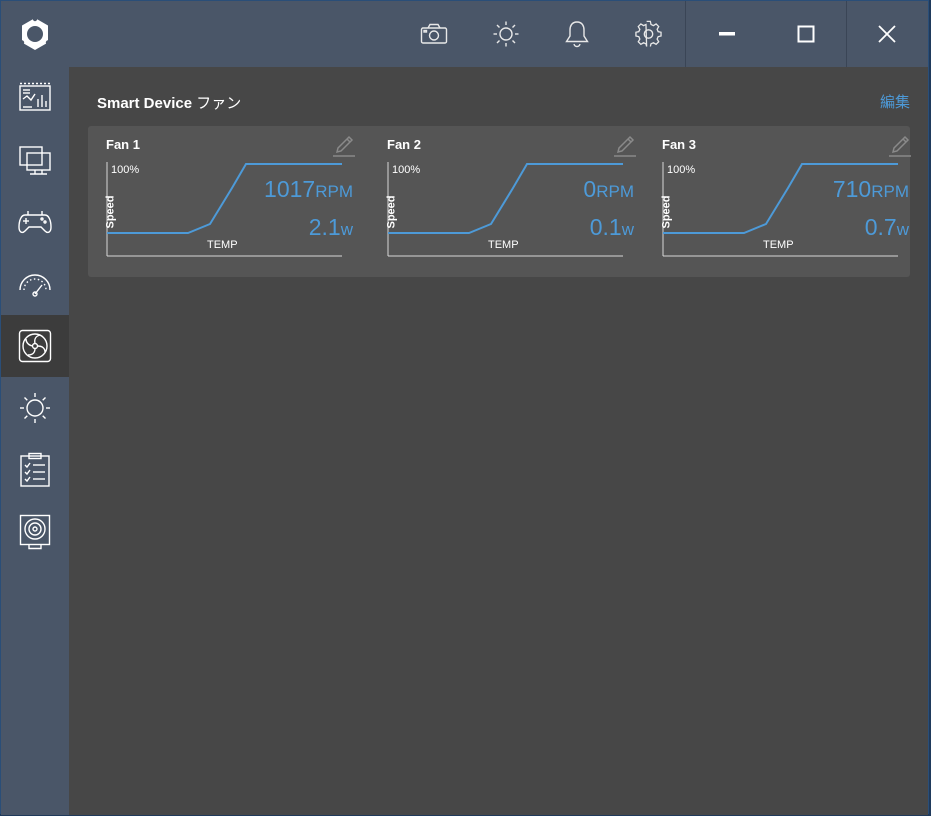 Image resolution: width=931 pixels, height=816 pixels. What do you see at coordinates (506, 34) in the screenshot?
I see `brightness-icon` at bounding box center [506, 34].